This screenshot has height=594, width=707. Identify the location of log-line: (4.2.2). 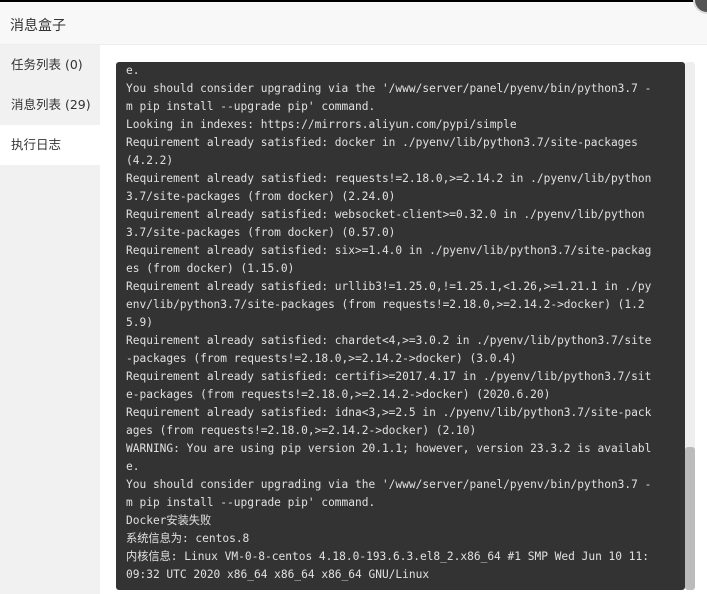
(150, 160).